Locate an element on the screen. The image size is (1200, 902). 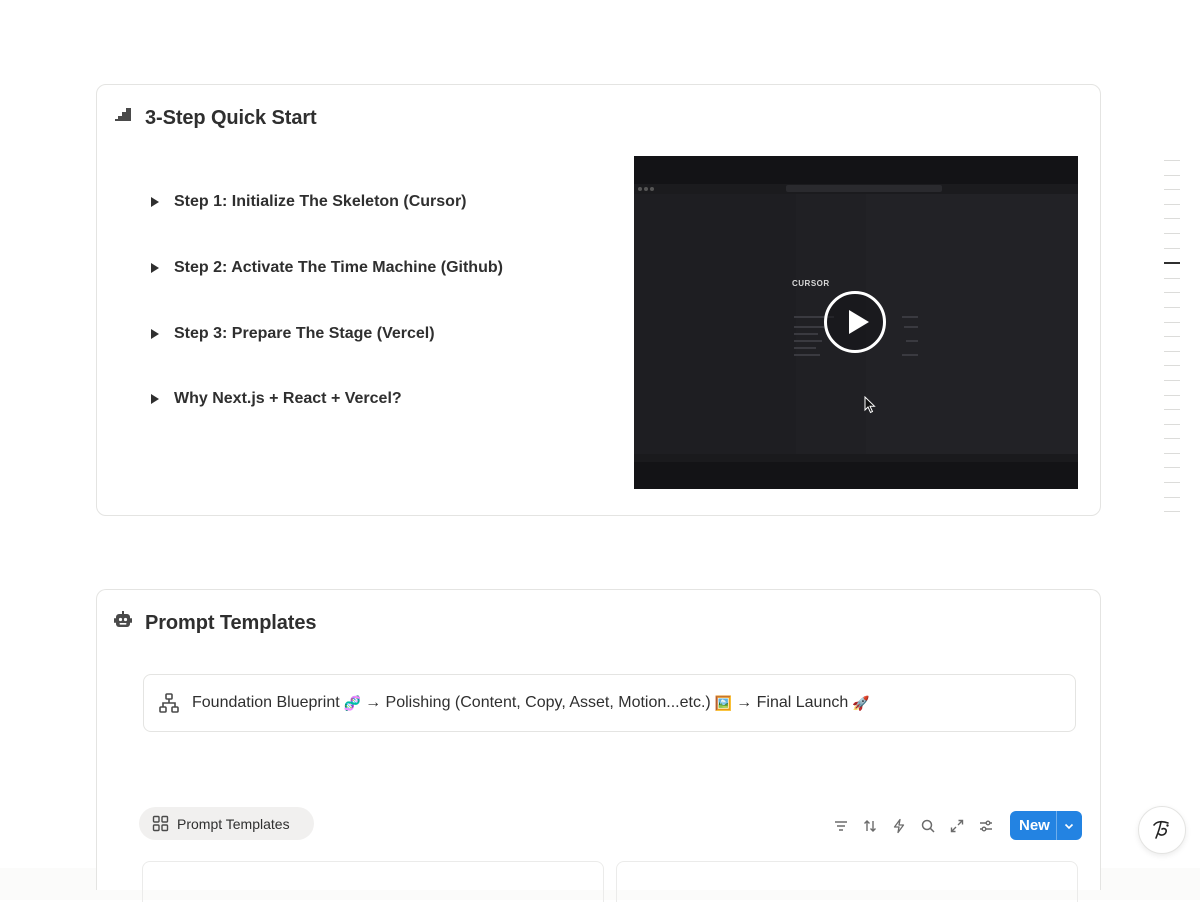
stairs-icon is located at coordinates (123, 114).